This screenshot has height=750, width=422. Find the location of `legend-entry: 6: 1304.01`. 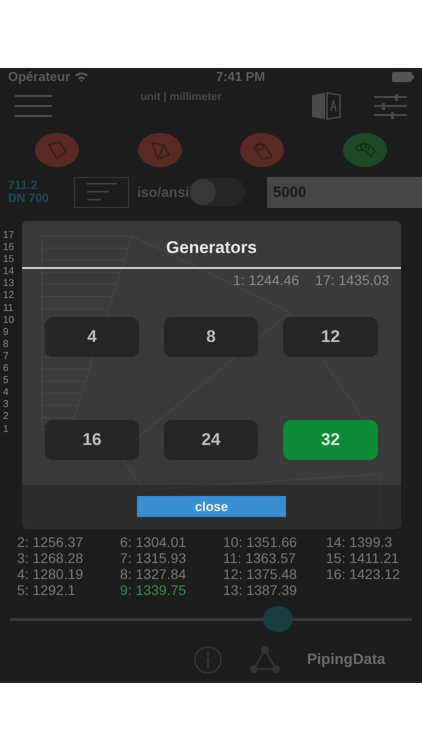

legend-entry: 6: 1304.01 is located at coordinates (154, 542).